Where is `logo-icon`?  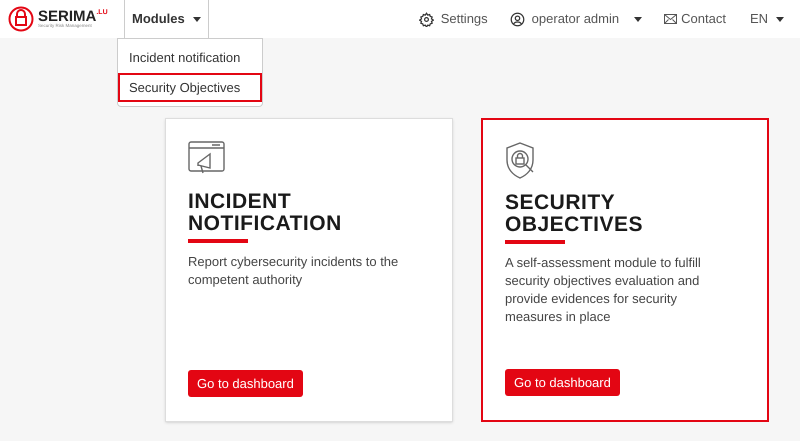
logo-icon is located at coordinates (21, 19).